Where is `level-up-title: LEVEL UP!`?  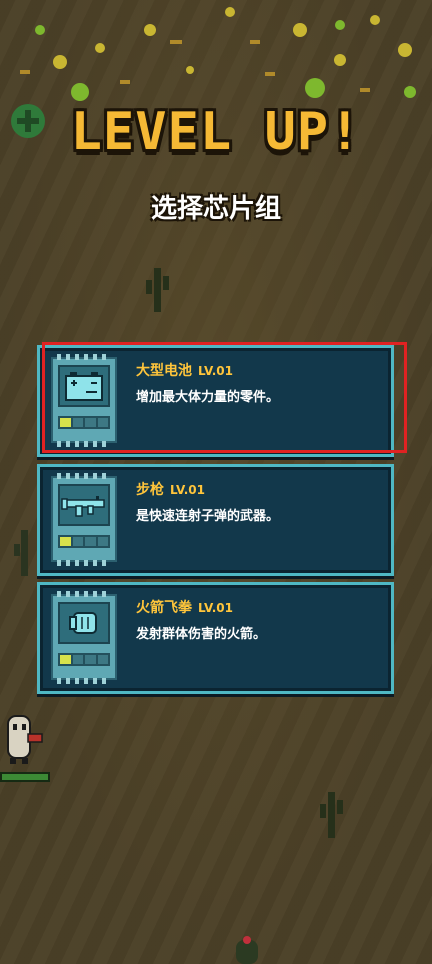
level-up-title: LEVEL UP! is located at coordinates (216, 132).